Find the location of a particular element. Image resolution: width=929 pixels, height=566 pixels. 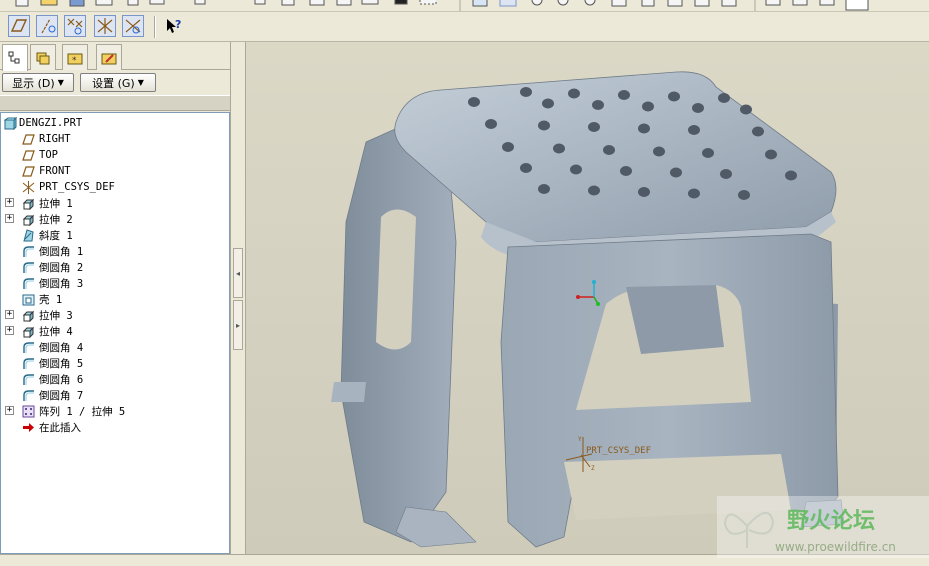

tree-item: + 拉伸 1 is located at coordinates (115, 203).